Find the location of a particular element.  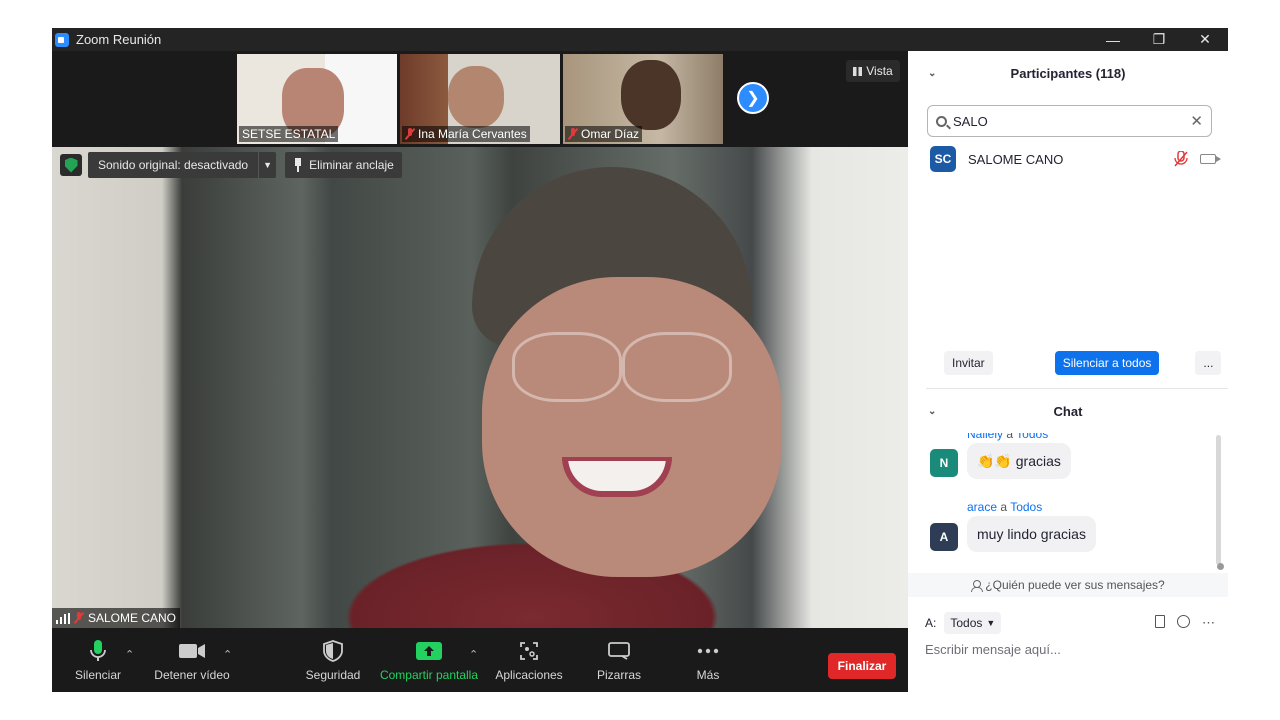

shield-icon is located at coordinates (333, 651).